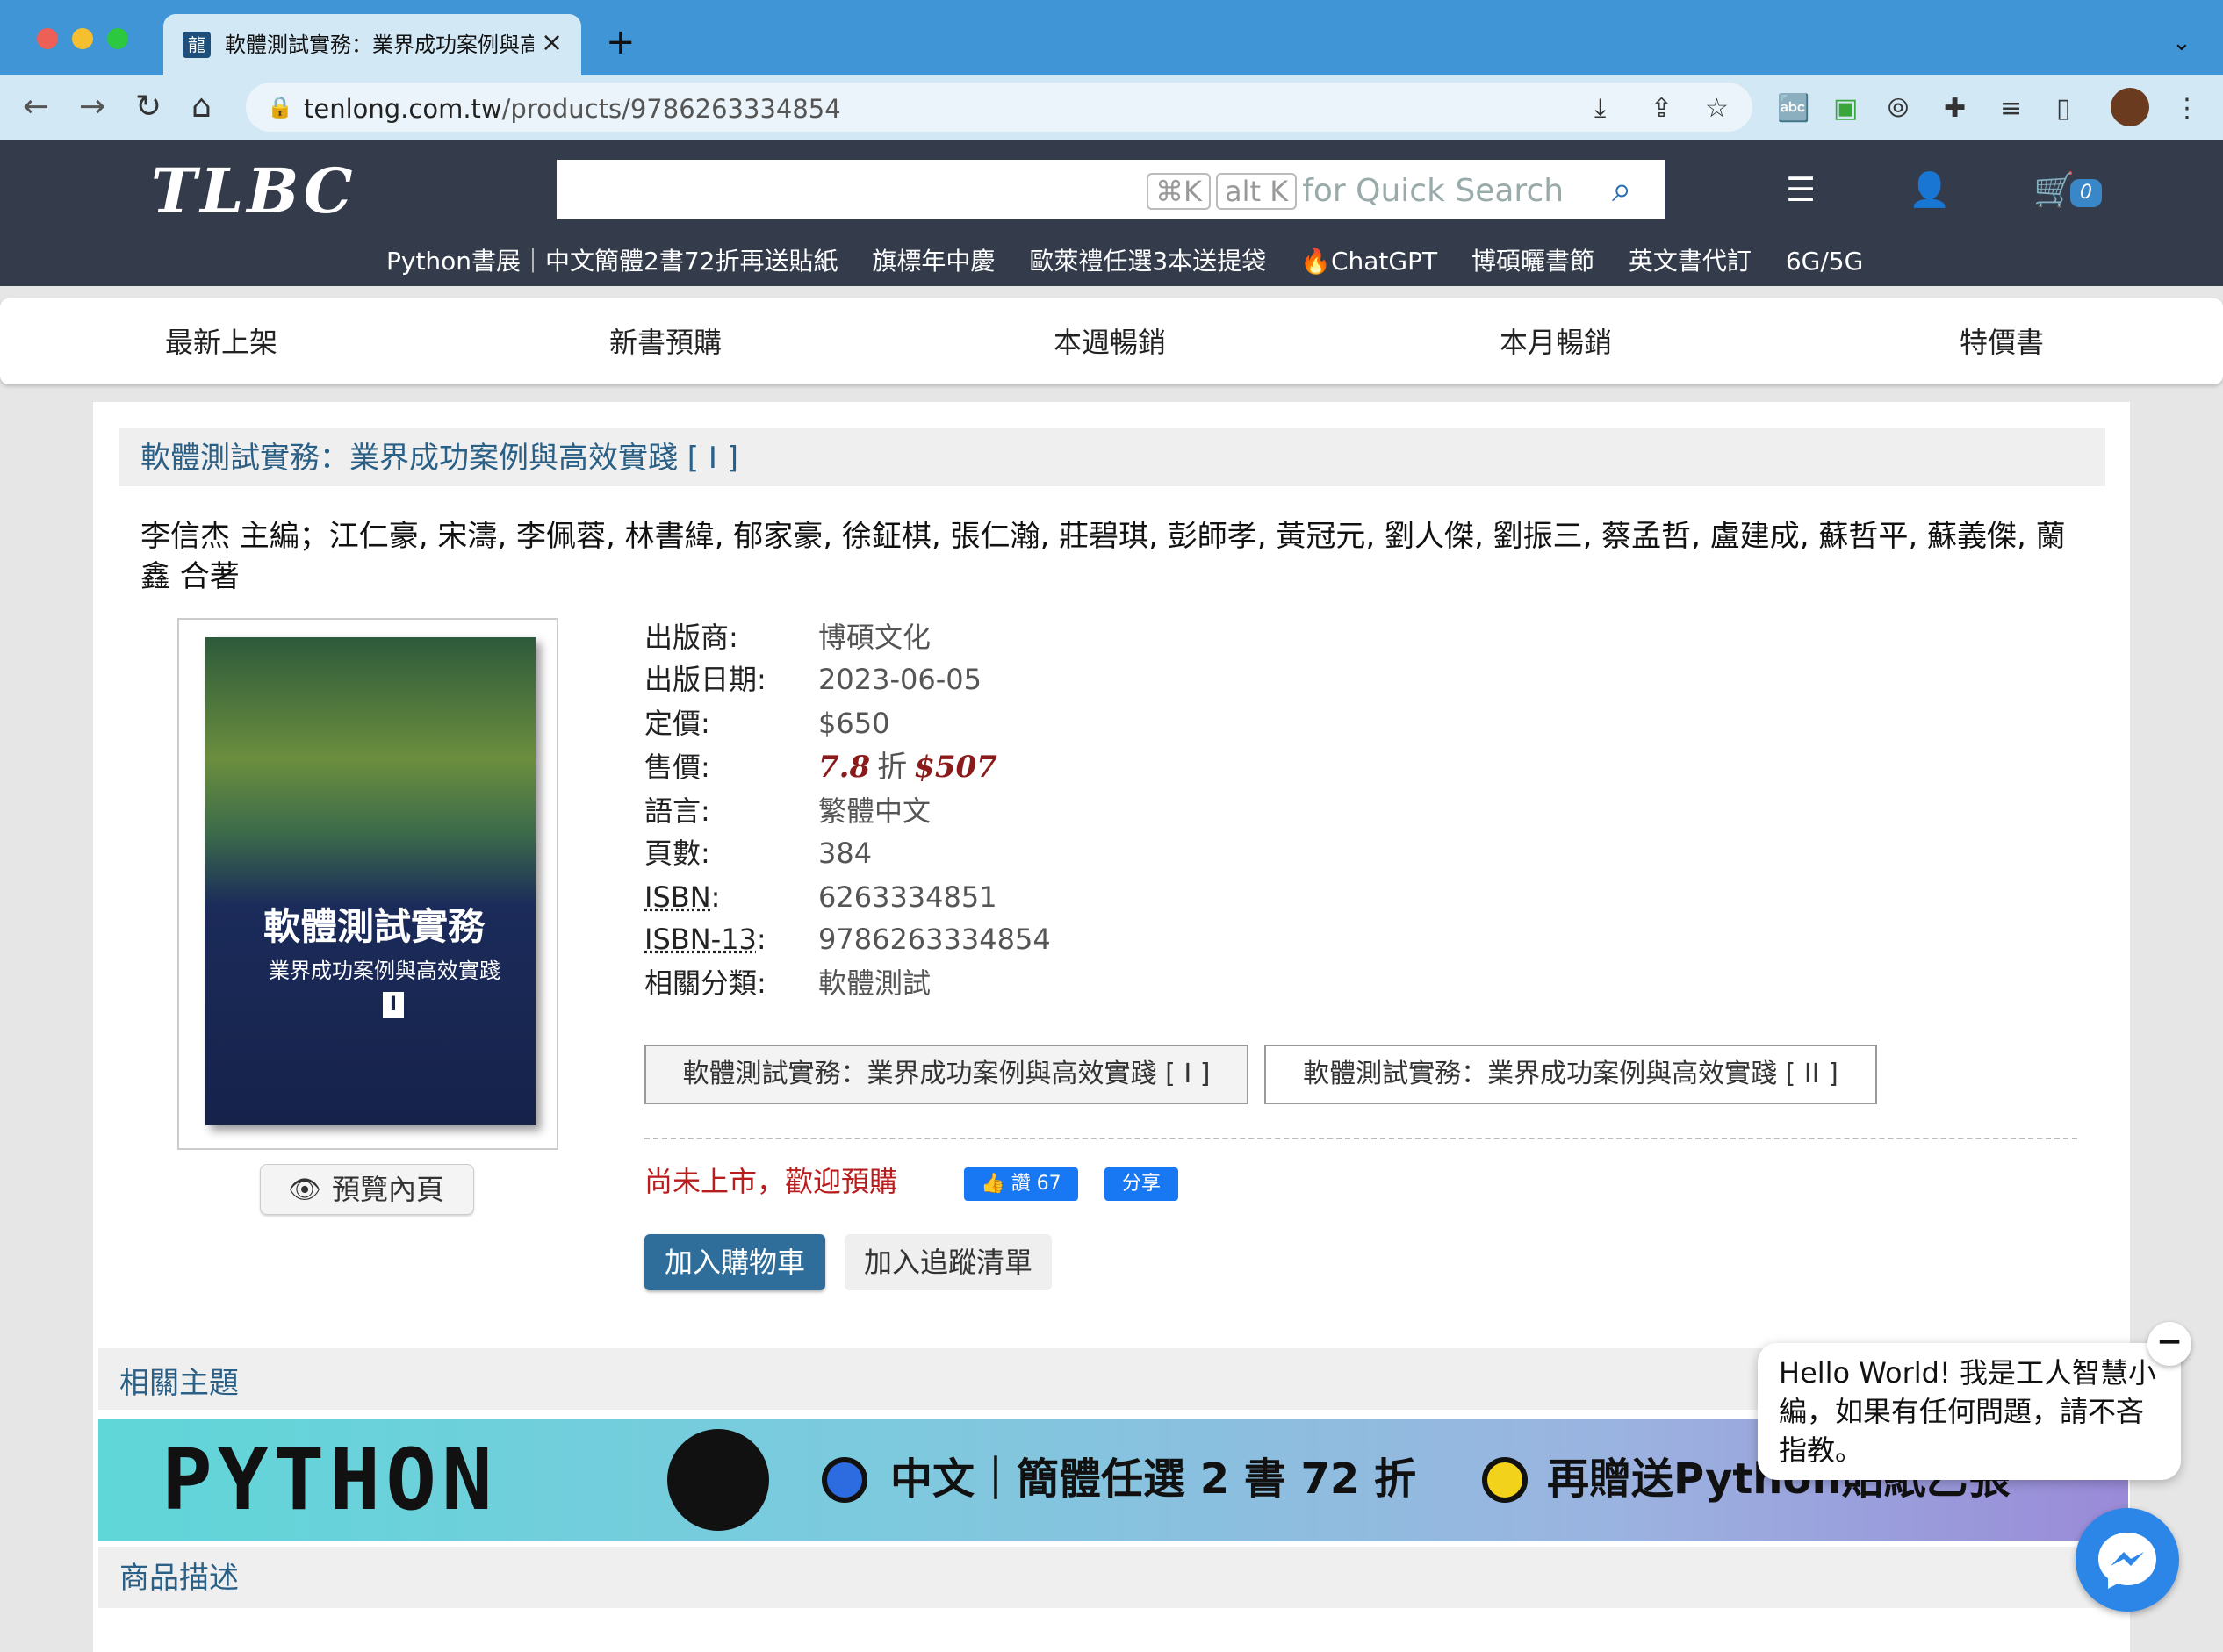  I want to click on extensions-puzzle-icon: ✚, so click(1955, 108).